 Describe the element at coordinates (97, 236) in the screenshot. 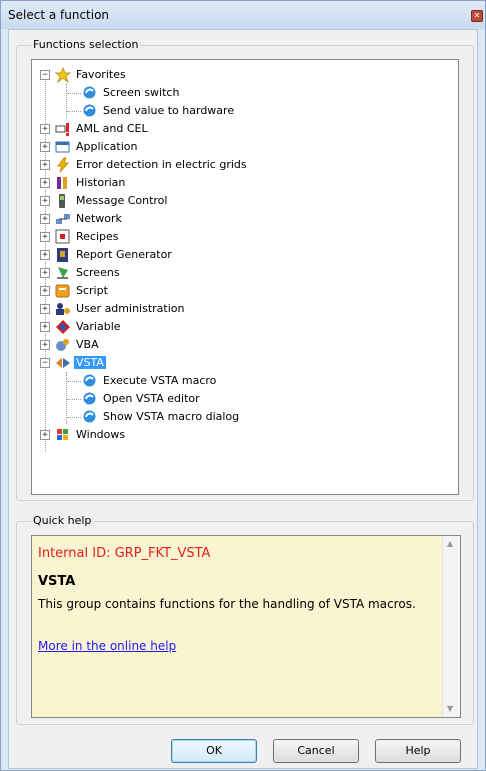

I see `tree-item-label: Recipes` at that location.